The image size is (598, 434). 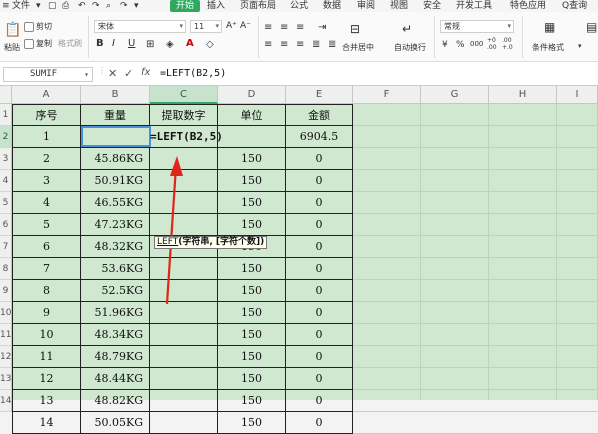 What do you see at coordinates (474, 6) in the screenshot?
I see `menu-developer-tab: 开发工具` at bounding box center [474, 6].